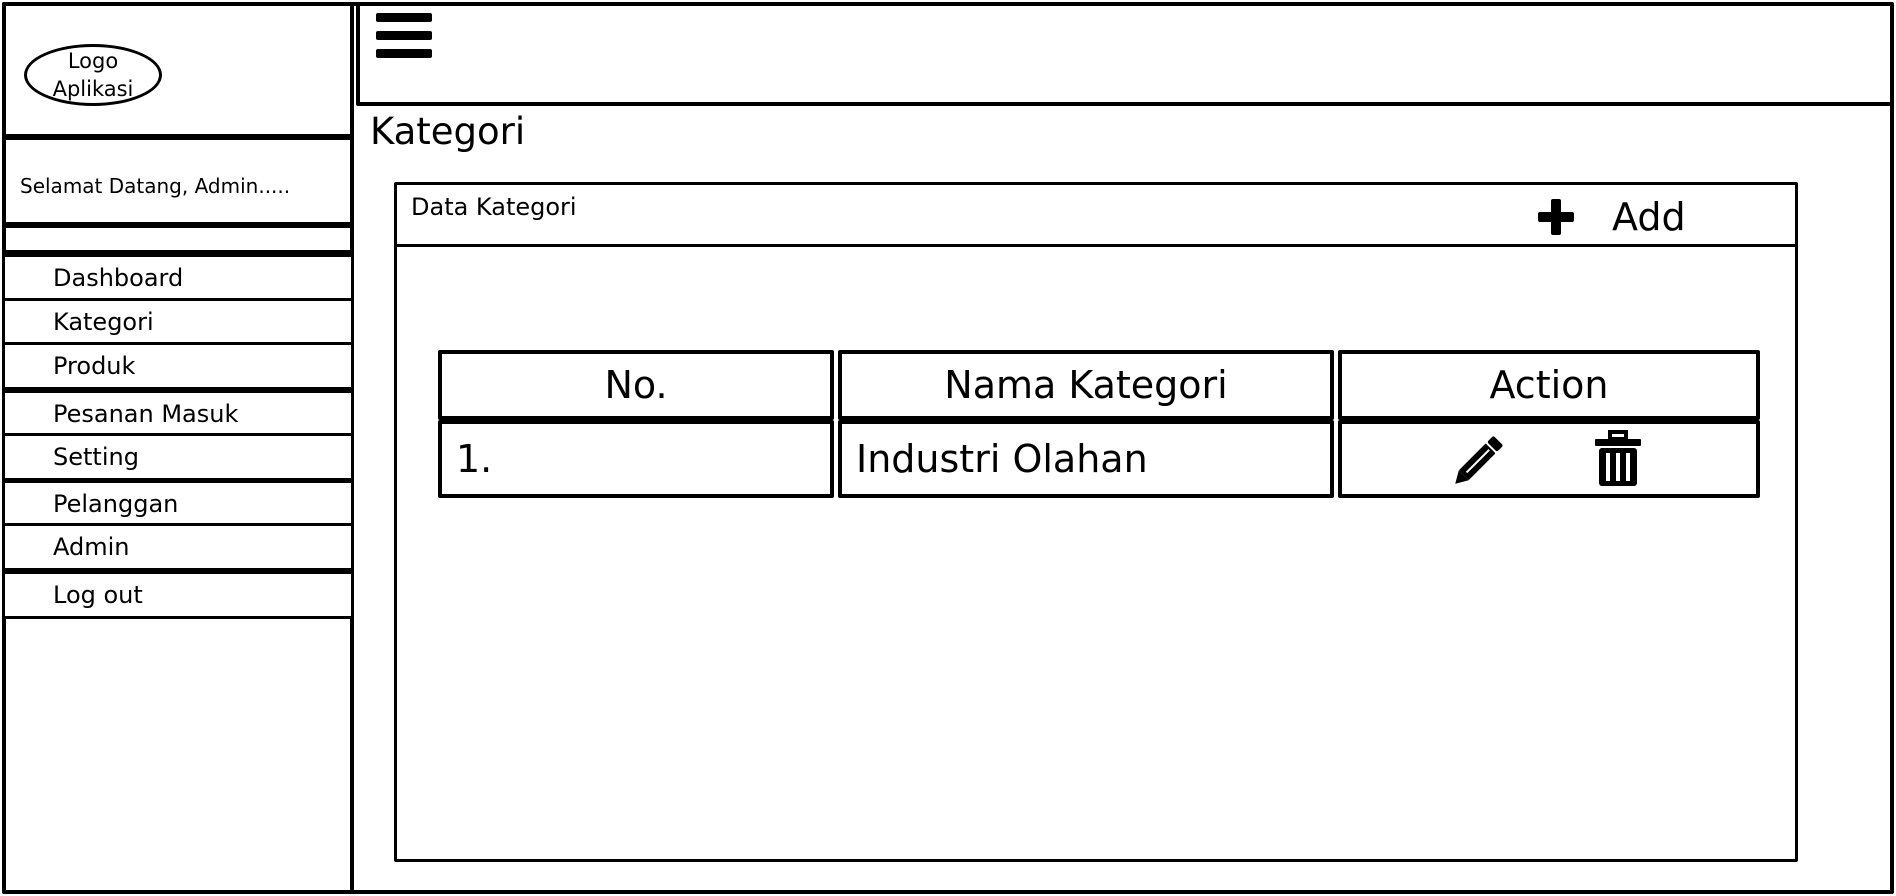 The height and width of the screenshot is (896, 1896). What do you see at coordinates (178, 366) in the screenshot?
I see `sidebar-item-produk: Produk` at bounding box center [178, 366].